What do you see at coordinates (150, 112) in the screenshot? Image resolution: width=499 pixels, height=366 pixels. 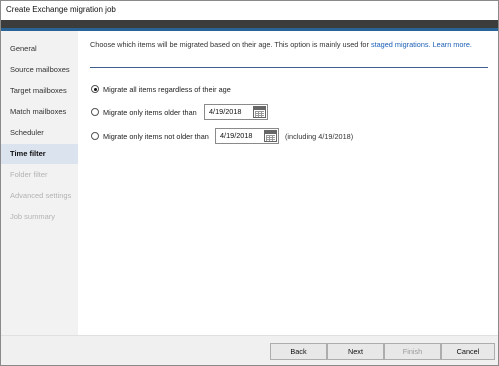 I see `option-older-than-label: Migrate only items older than` at bounding box center [150, 112].